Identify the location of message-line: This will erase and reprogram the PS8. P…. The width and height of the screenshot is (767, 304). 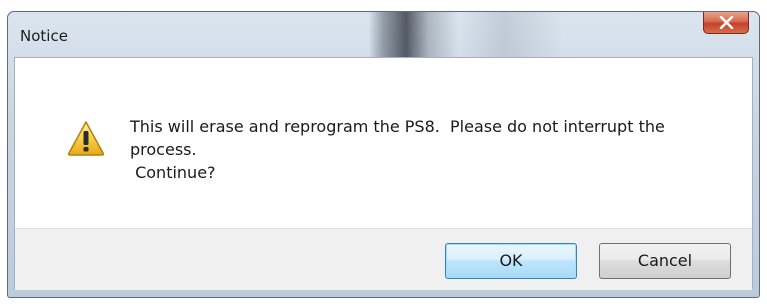
(397, 126).